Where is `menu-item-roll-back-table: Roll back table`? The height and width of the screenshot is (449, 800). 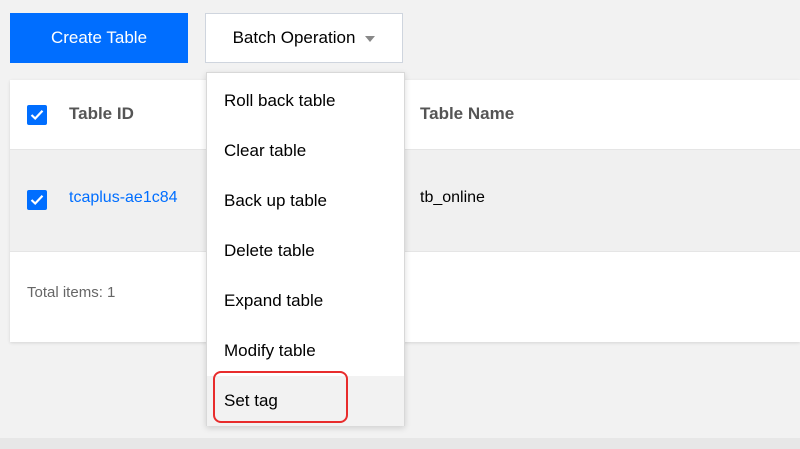 menu-item-roll-back-table: Roll back table is located at coordinates (305, 101).